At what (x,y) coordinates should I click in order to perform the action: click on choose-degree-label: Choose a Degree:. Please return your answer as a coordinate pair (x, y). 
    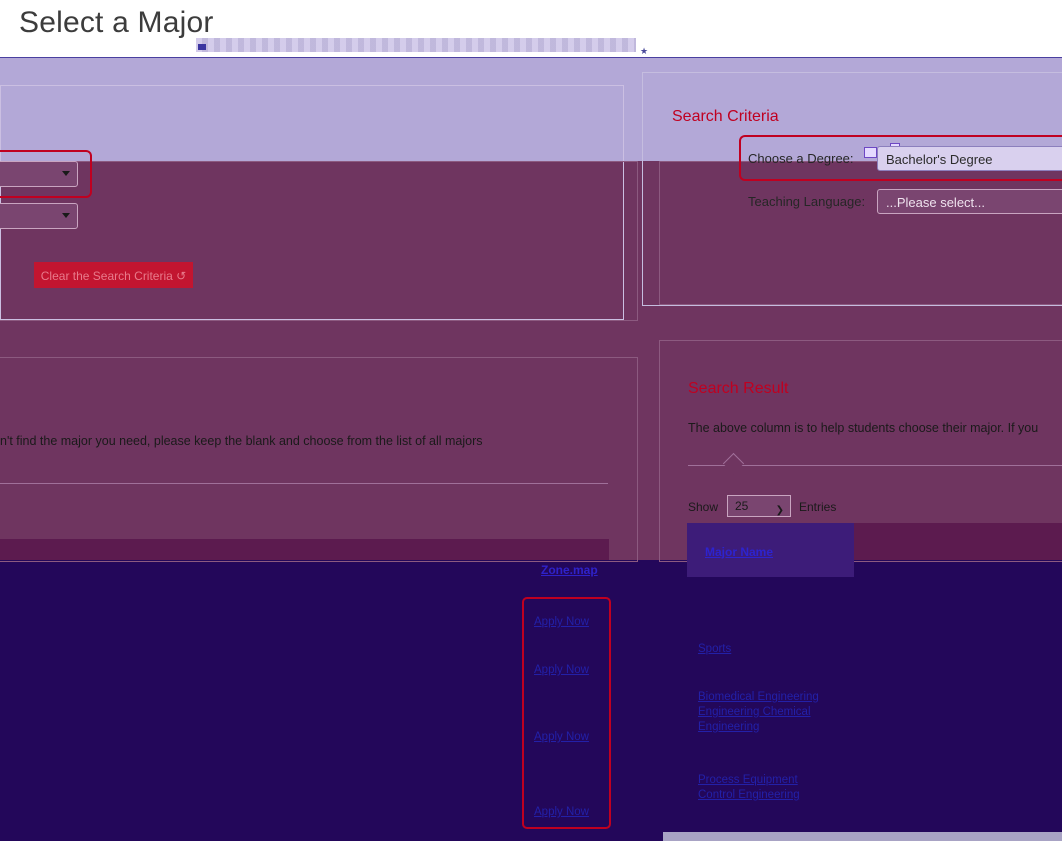
    Looking at the image, I should click on (801, 158).